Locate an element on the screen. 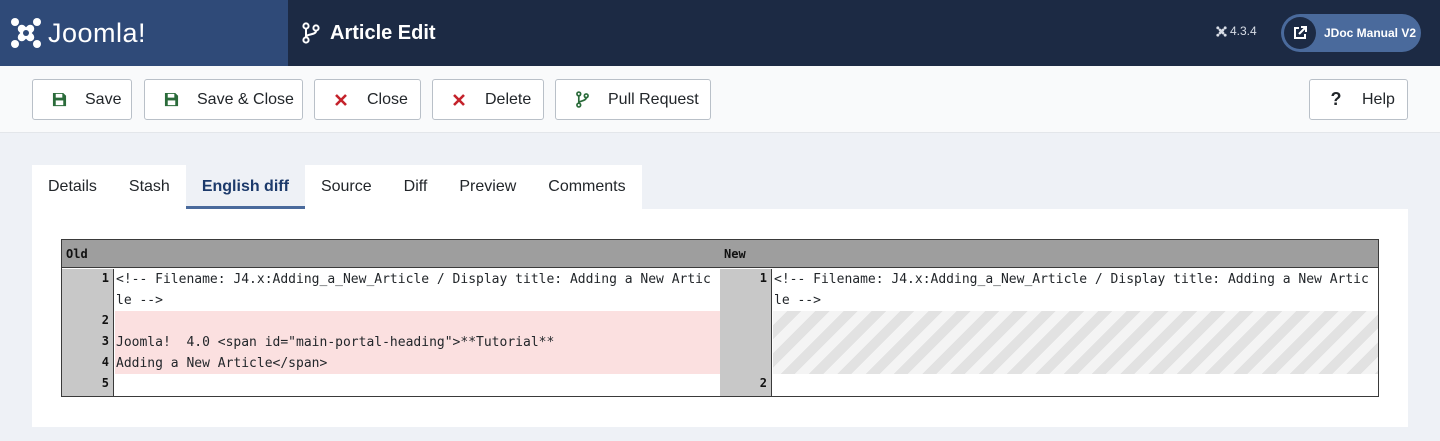 This screenshot has height=441, width=1440. page-title-area: Article Edit is located at coordinates (369, 33).